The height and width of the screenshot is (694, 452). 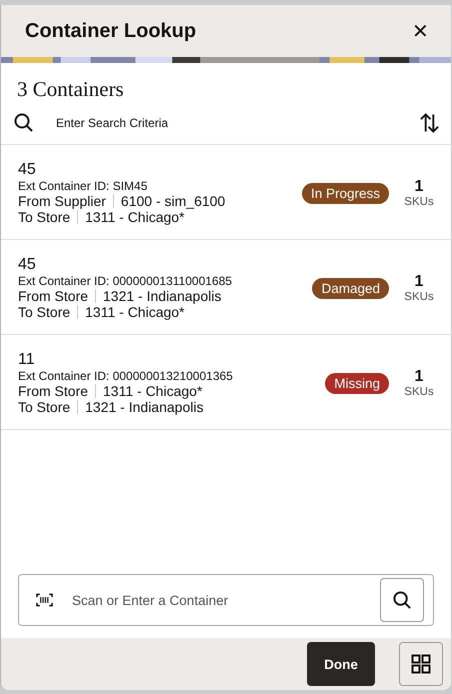 I want to click on container-row: 11 Ext Container ID: 000000013210001365 From Store 1311 - Chicago* To Store 1321 - Indianapolis Missing 1 SKUs, so click(x=226, y=382).